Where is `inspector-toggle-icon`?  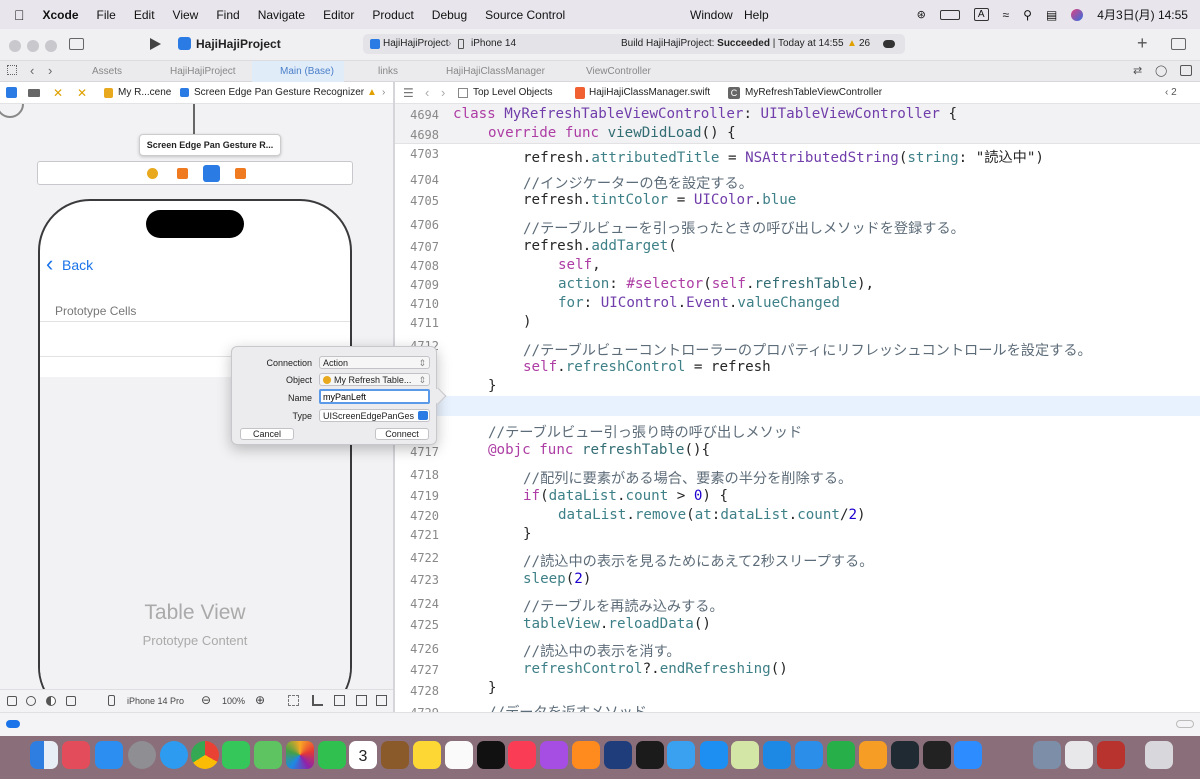
inspector-toggle-icon is located at coordinates (1178, 44).